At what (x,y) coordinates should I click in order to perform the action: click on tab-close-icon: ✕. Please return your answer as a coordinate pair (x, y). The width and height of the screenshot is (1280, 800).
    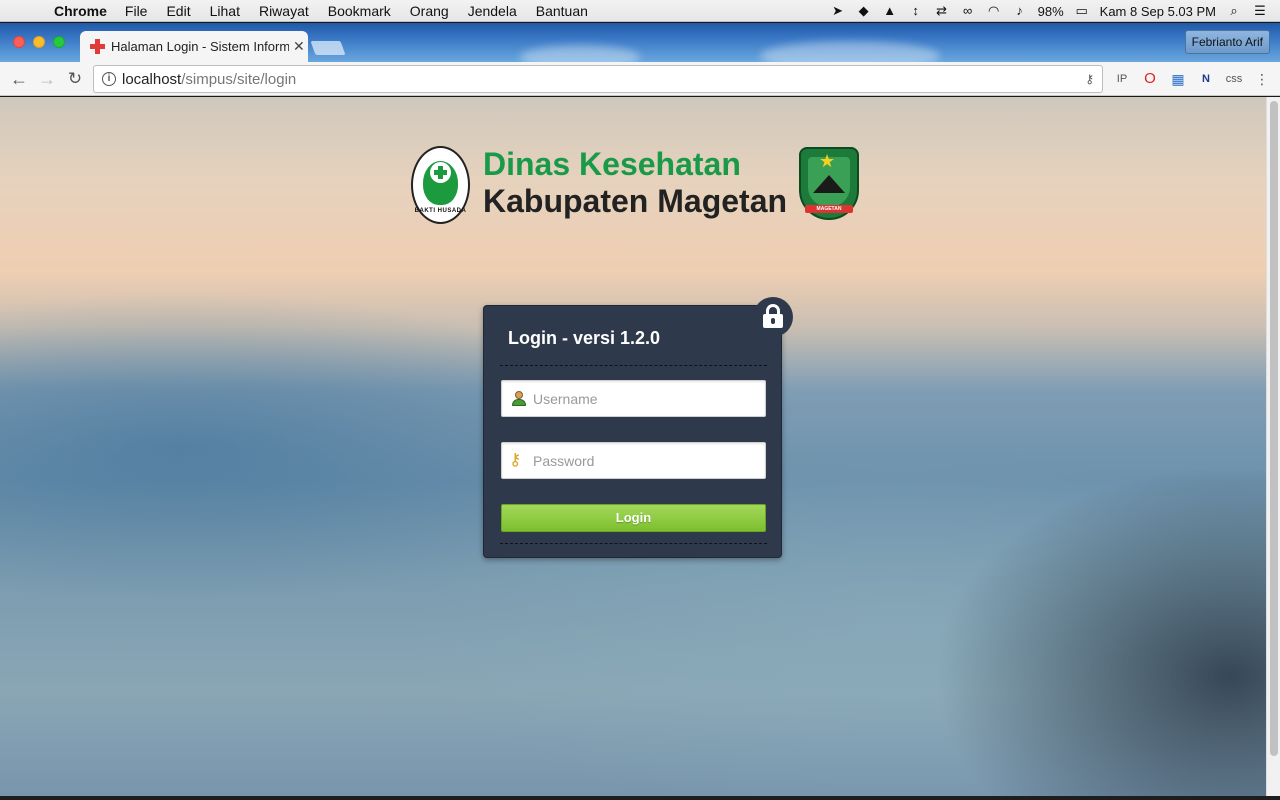
    Looking at the image, I should click on (299, 46).